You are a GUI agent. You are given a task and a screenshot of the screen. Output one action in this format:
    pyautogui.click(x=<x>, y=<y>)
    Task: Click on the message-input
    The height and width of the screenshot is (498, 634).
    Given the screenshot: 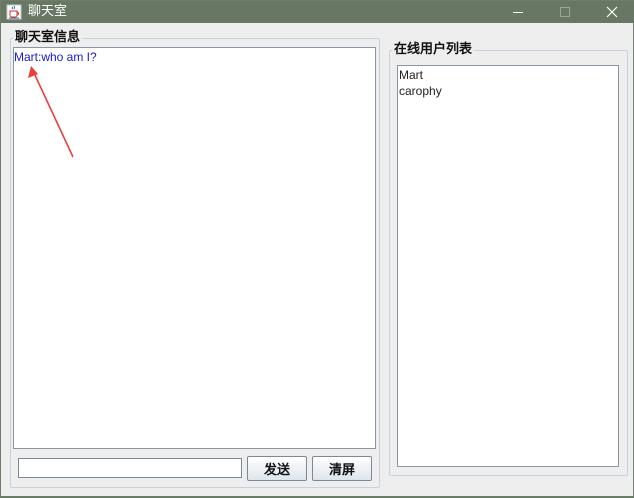 What is the action you would take?
    pyautogui.click(x=130, y=468)
    